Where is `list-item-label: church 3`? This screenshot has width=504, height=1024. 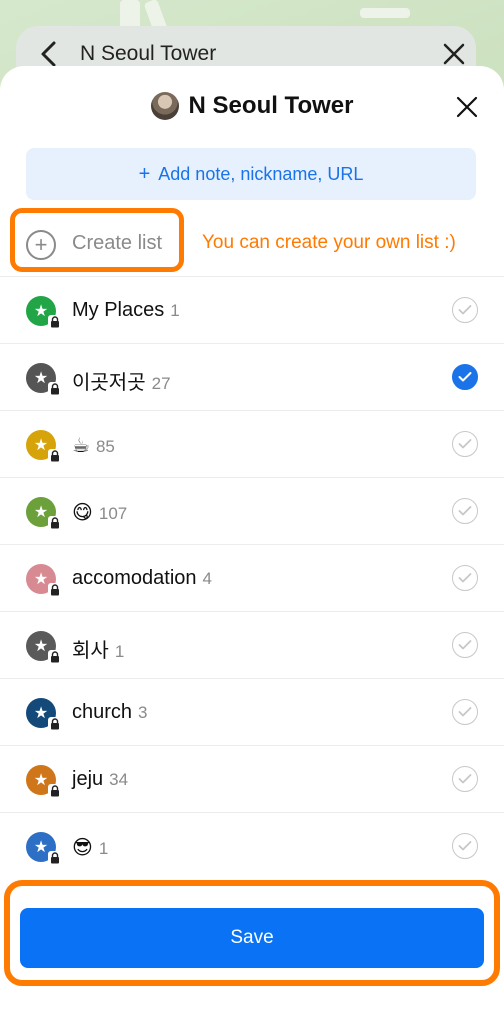
list-item-label: church 3 is located at coordinates (110, 712).